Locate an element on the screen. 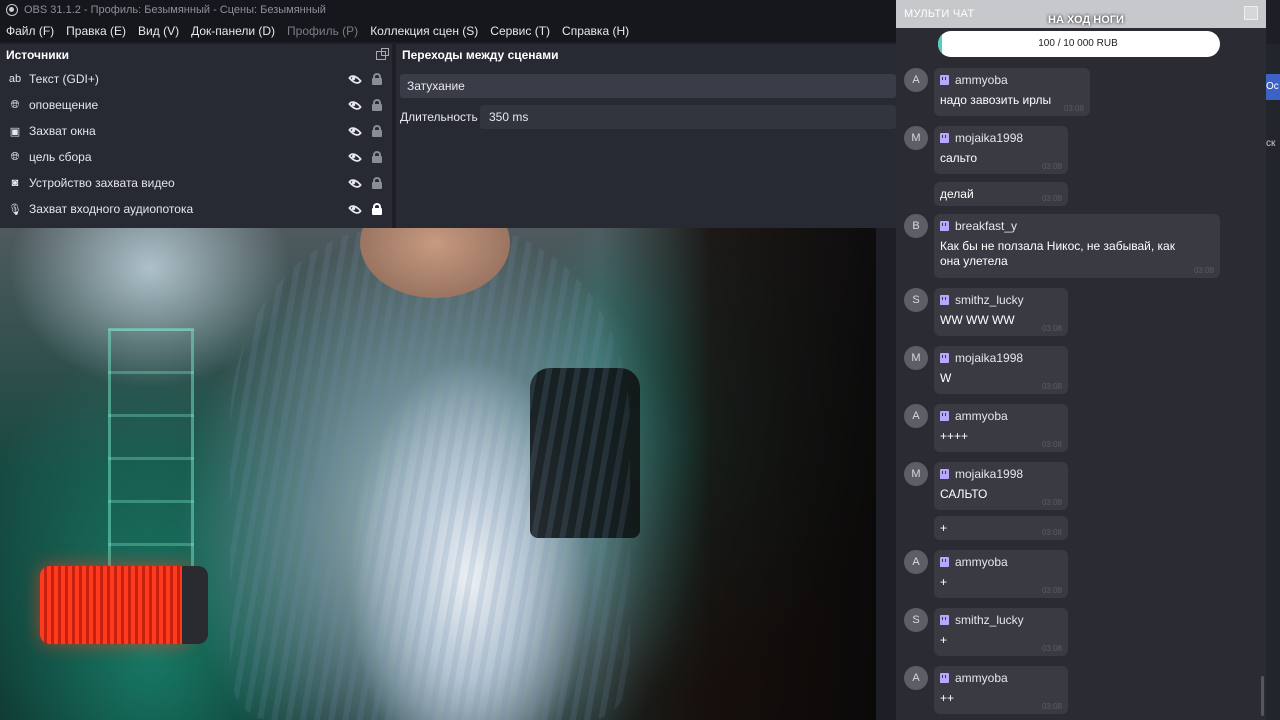 The width and height of the screenshot is (1280, 720). undock-icon is located at coordinates (382, 53).